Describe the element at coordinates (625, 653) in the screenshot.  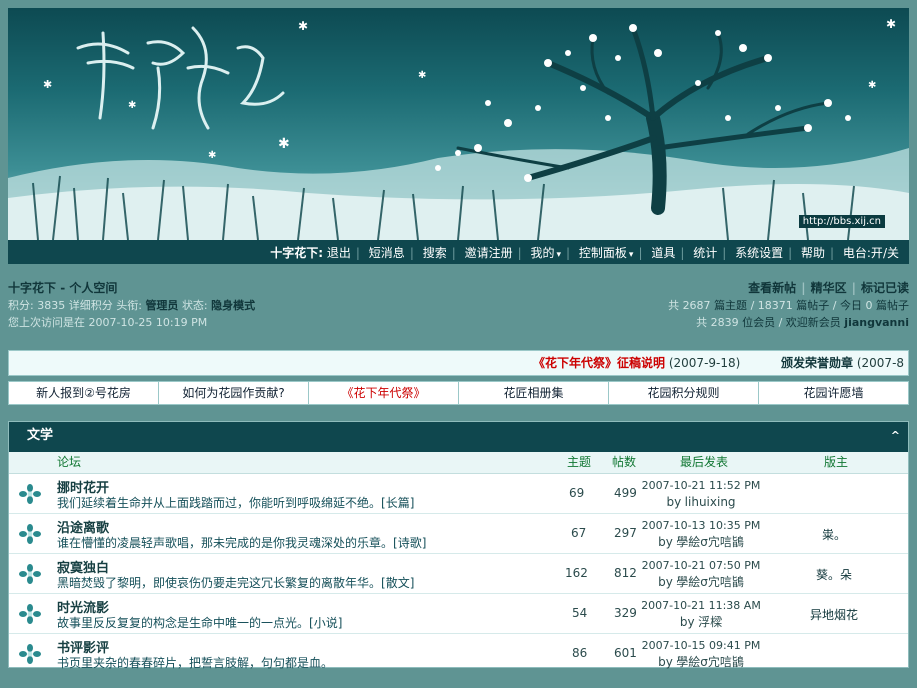
I see `post-count: 601` at that location.